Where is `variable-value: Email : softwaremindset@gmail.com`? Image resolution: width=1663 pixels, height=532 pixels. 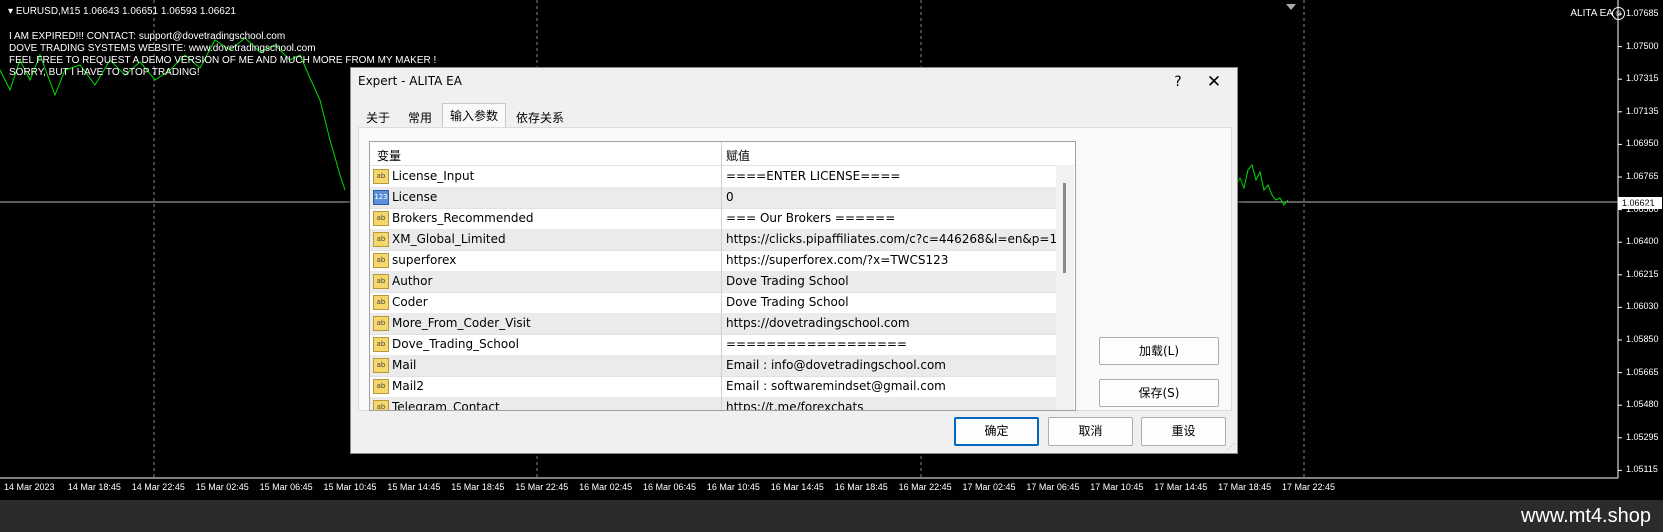
variable-value: Email : softwaremindset@gmail.com is located at coordinates (836, 386).